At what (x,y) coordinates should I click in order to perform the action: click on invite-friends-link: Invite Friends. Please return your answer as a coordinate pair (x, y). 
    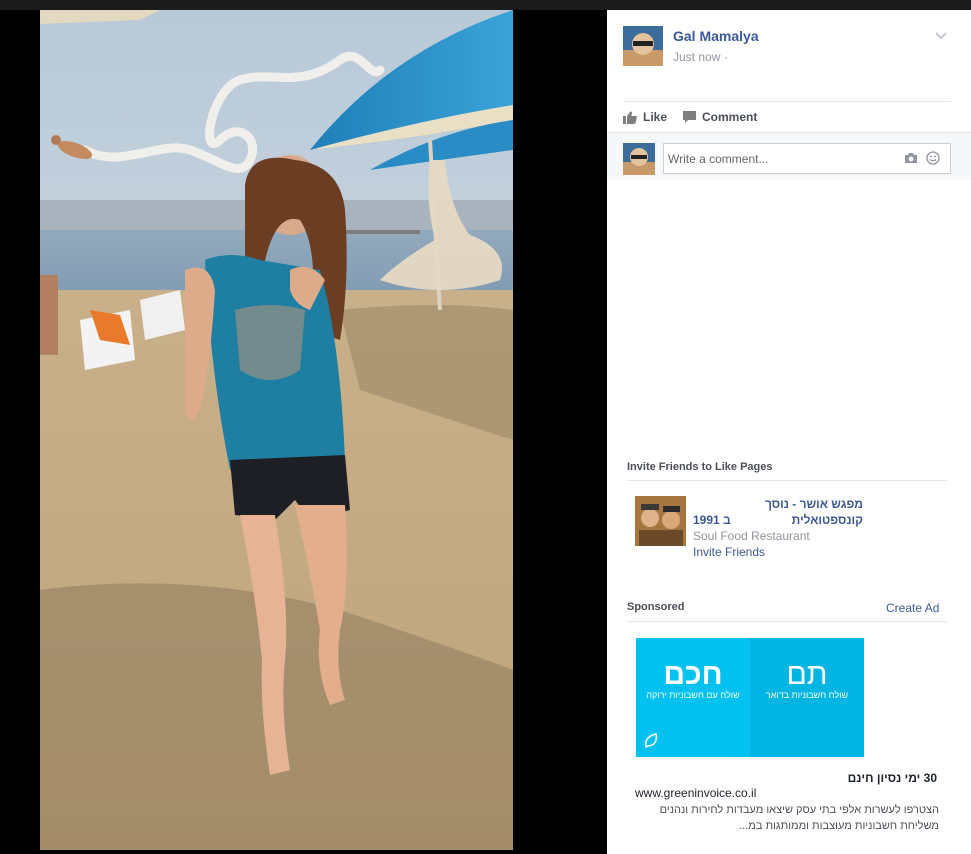
    Looking at the image, I should click on (729, 552).